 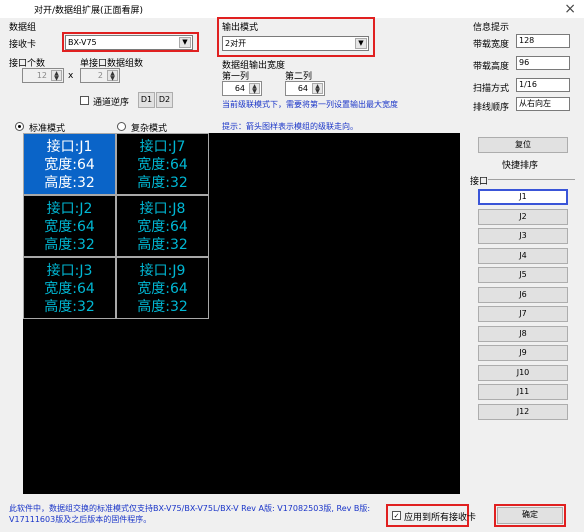 What do you see at coordinates (523, 295) in the screenshot?
I see `port-button-j6: J6` at bounding box center [523, 295].